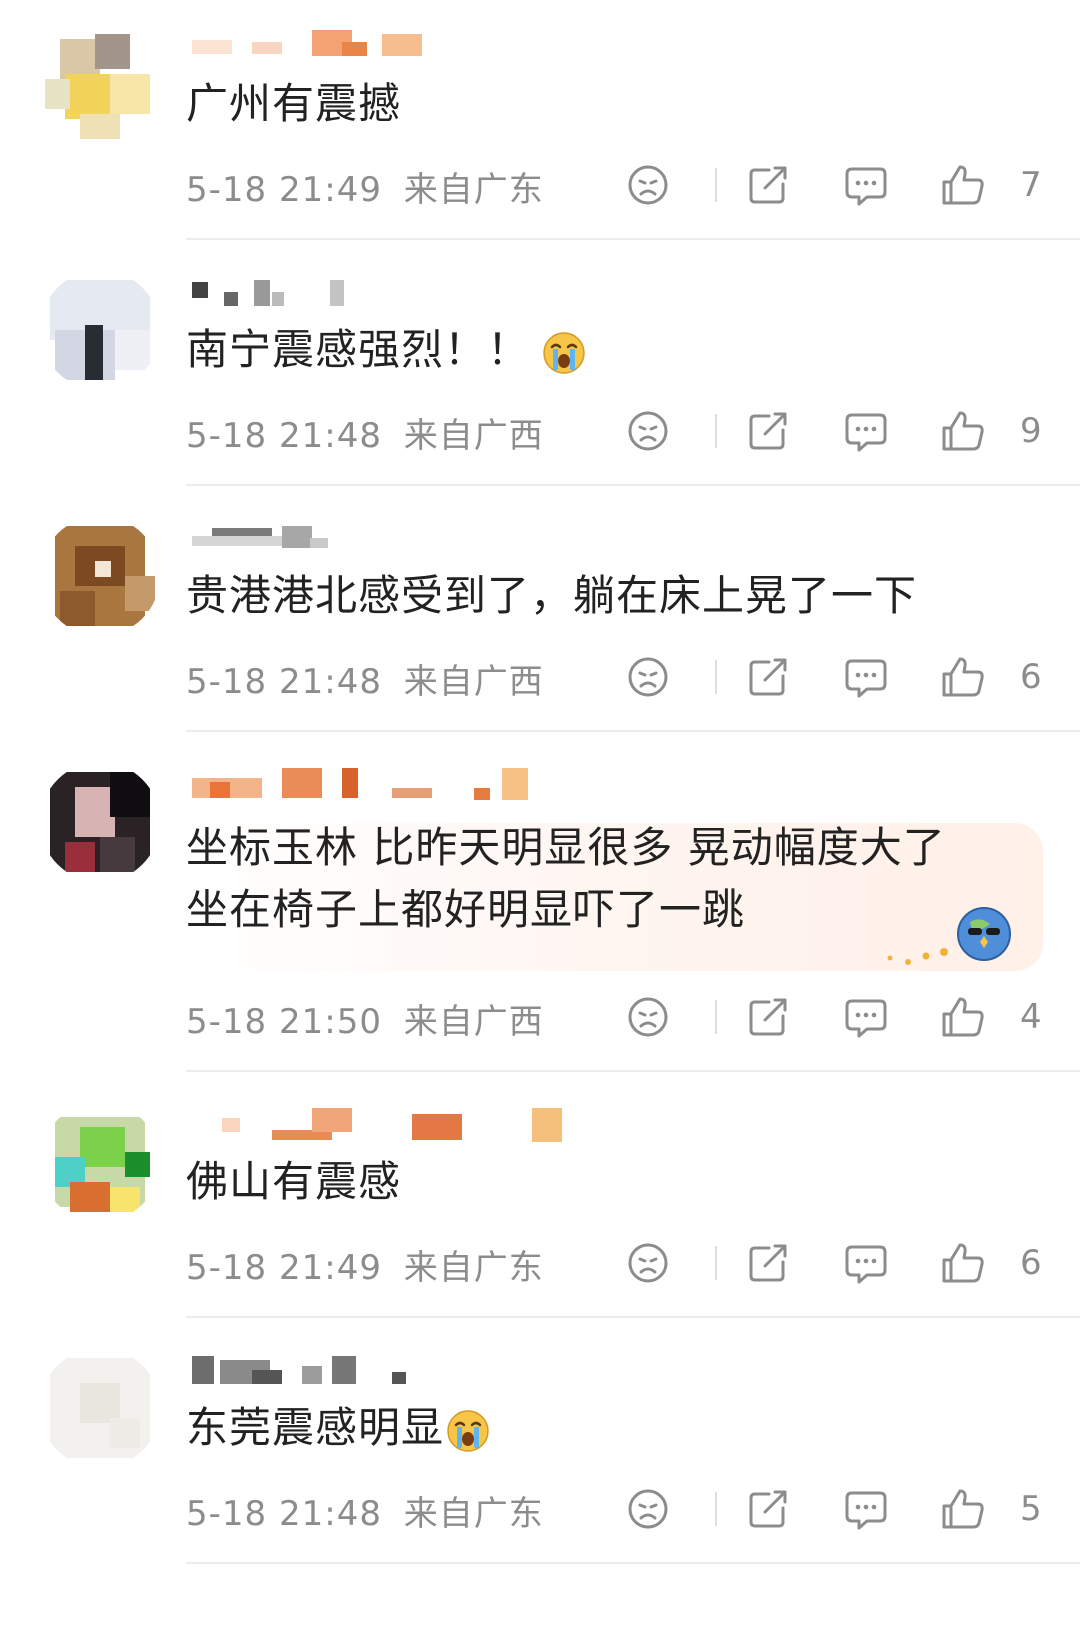 This screenshot has width=1080, height=1640. Describe the element at coordinates (466, 909) in the screenshot. I see `comment-text-line2: 坐在椅子上都好明显吓了一跳` at that location.